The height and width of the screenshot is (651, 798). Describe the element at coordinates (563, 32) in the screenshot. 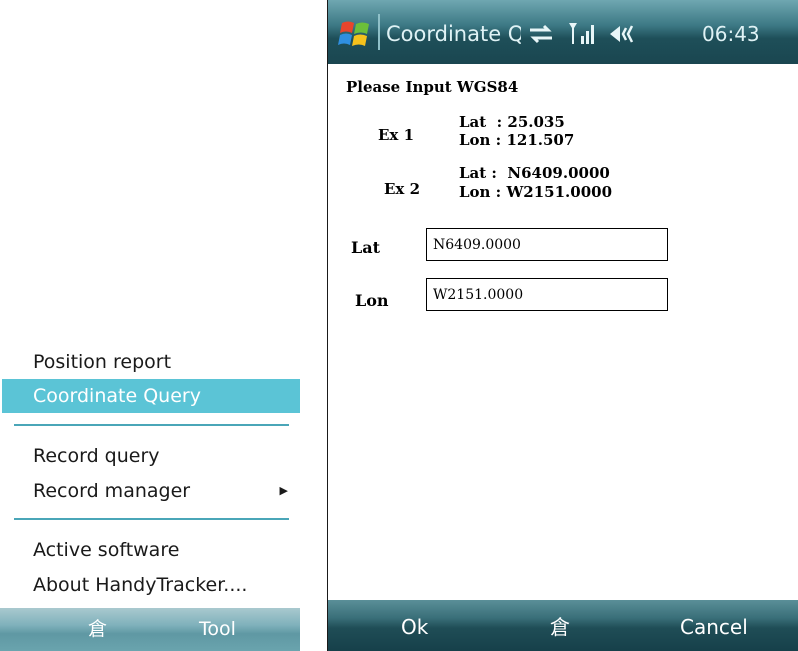

I see `title-bar: Coordinate Query 06:43` at that location.